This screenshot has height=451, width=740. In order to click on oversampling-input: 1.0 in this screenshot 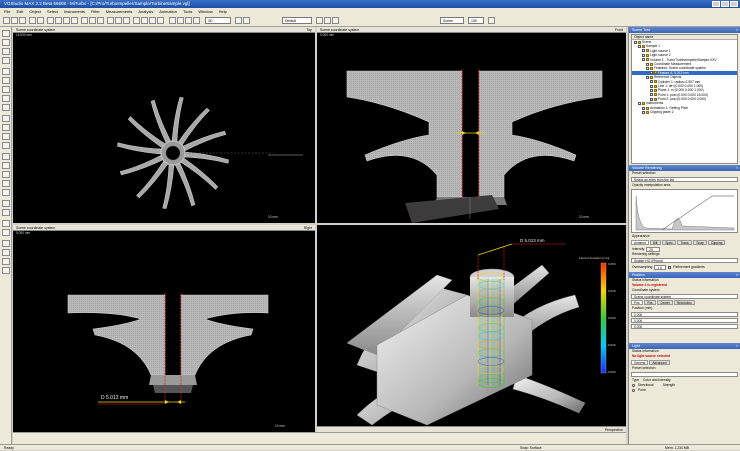, I will do `click(660, 267)`.